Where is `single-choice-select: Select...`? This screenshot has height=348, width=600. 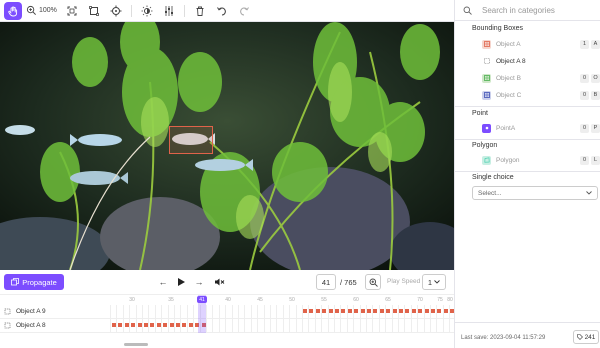 single-choice-select: Select... is located at coordinates (535, 193).